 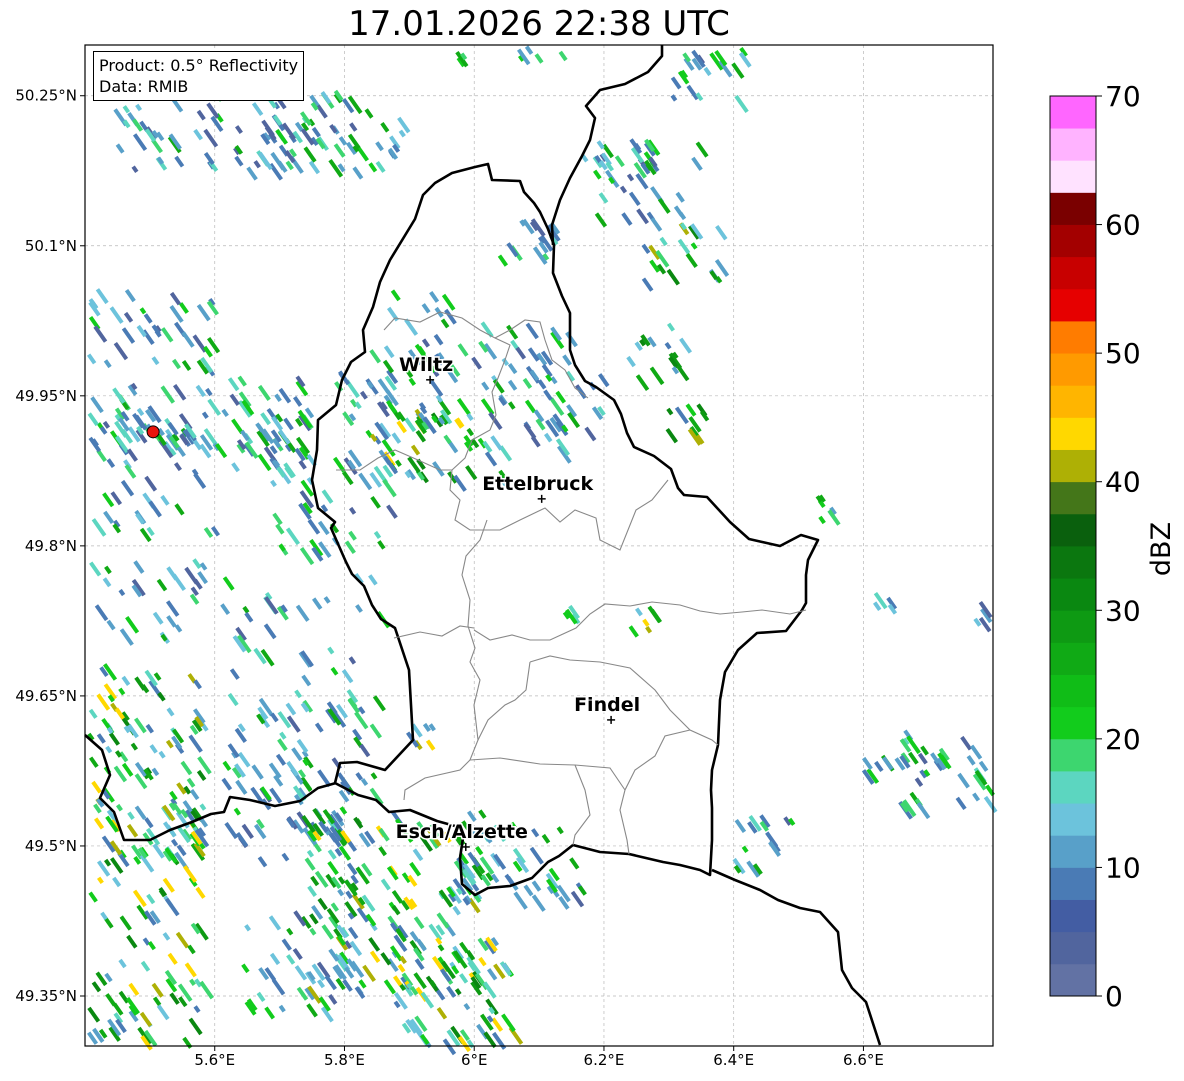 What do you see at coordinates (604, 1060) in the screenshot?
I see `x-tick-label: 6.2°E` at bounding box center [604, 1060].